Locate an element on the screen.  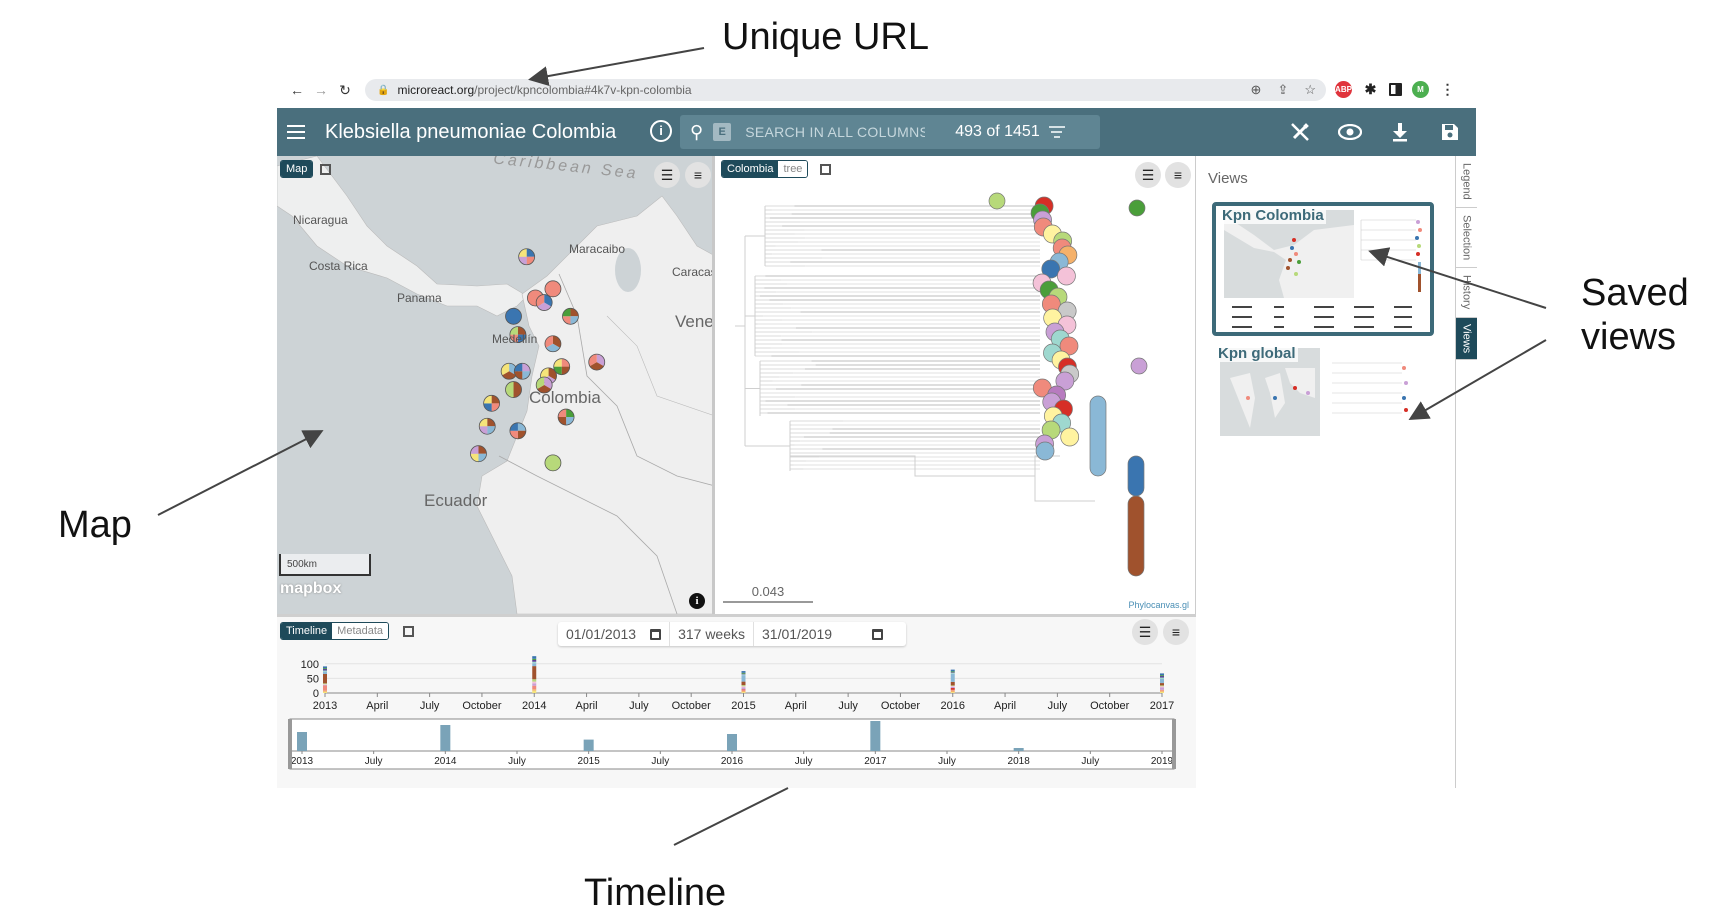
timeline-controls-button: ☰ is located at coordinates (1145, 632).